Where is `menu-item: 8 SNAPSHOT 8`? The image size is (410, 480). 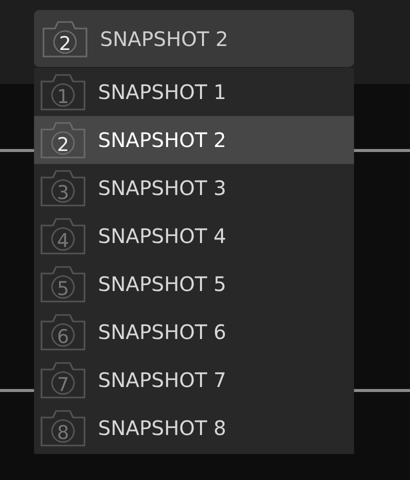
menu-item: 8 SNAPSHOT 8 is located at coordinates (194, 428).